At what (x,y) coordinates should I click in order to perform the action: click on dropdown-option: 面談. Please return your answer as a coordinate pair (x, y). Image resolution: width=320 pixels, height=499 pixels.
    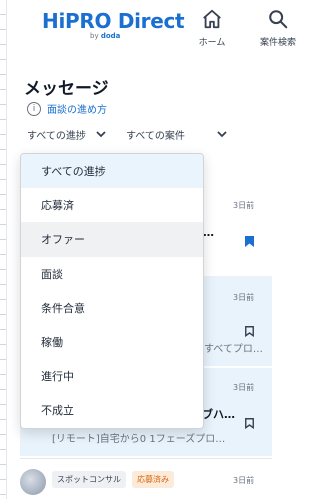
    Looking at the image, I should click on (112, 274).